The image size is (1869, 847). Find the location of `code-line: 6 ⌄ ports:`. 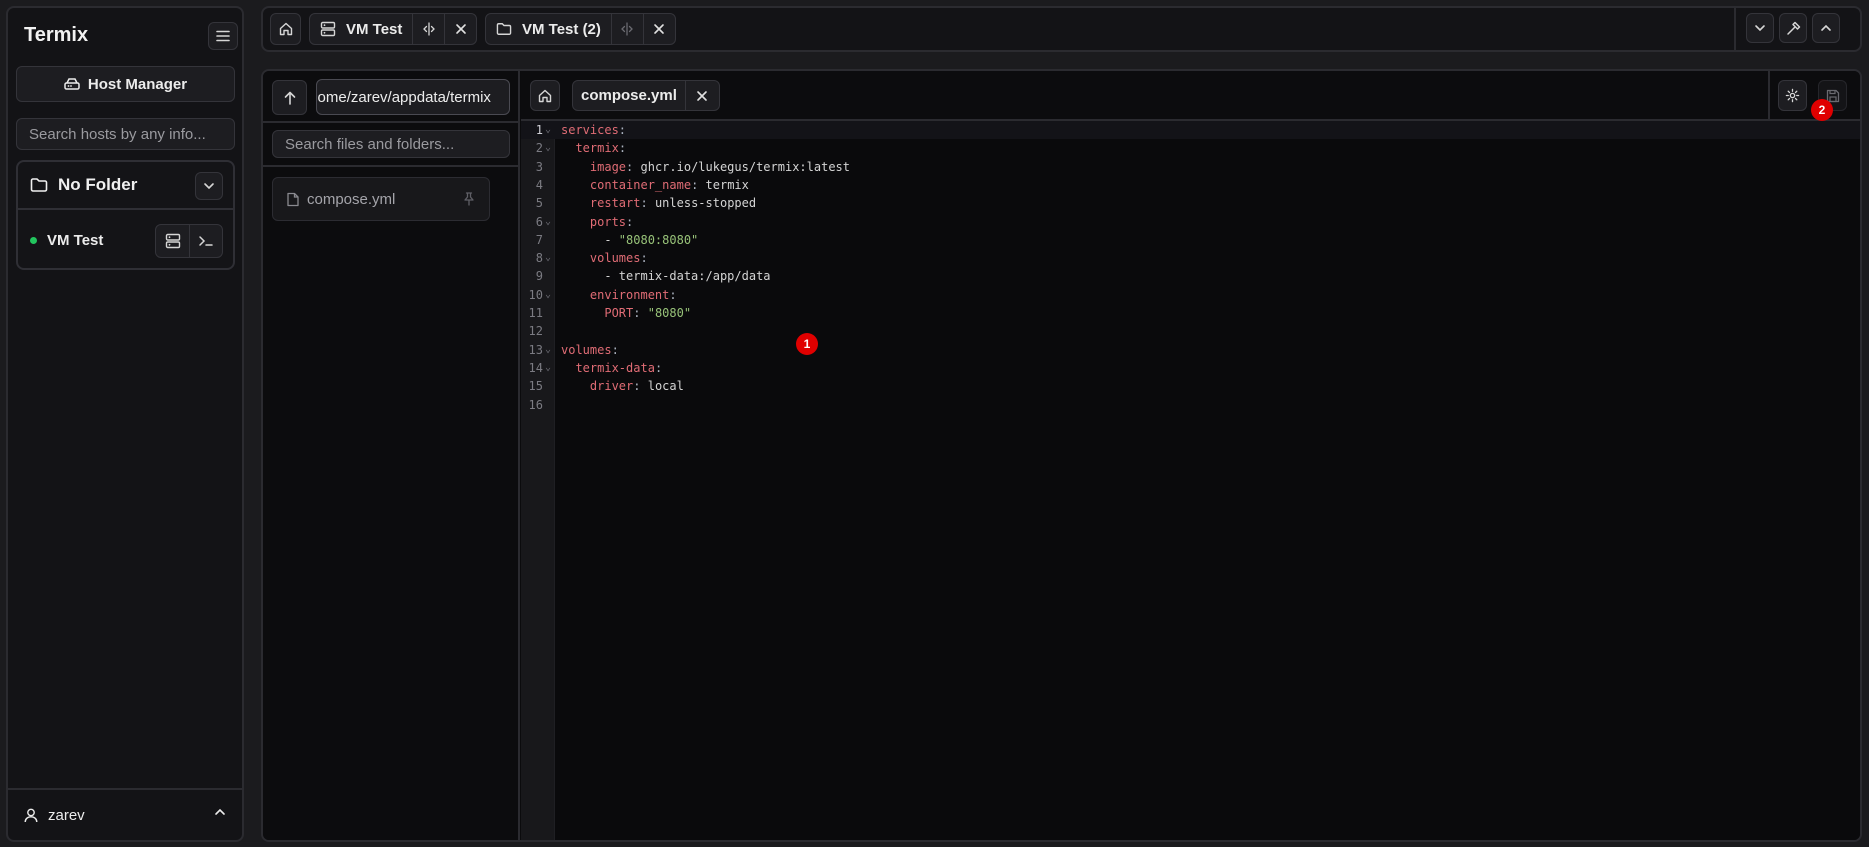

code-line: 6 ⌄ ports: is located at coordinates (1190, 222).